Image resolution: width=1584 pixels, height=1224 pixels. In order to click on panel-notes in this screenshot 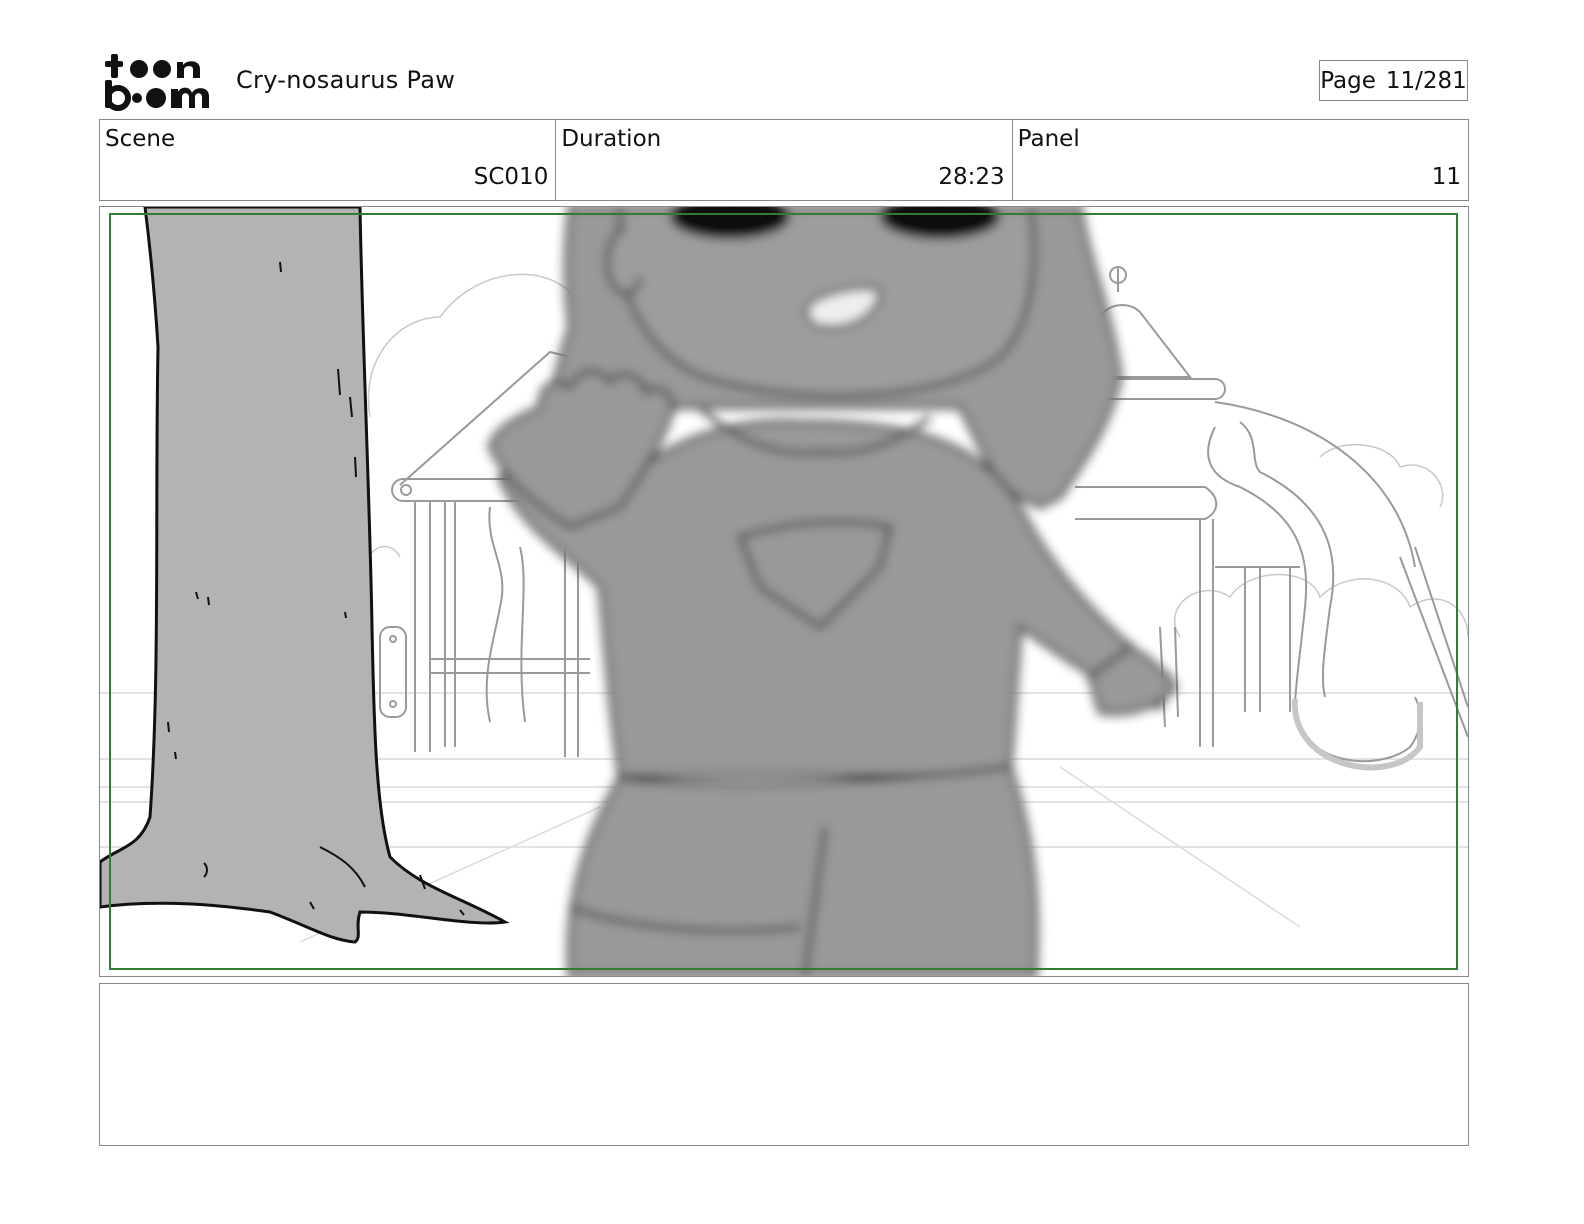, I will do `click(784, 1064)`.